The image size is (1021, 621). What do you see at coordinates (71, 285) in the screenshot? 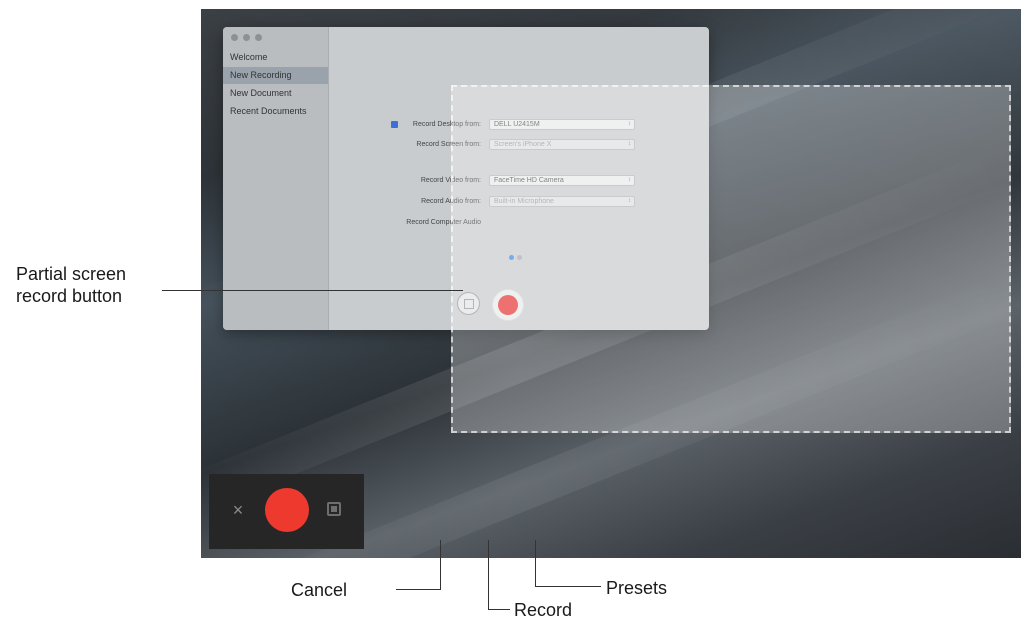
I see `callout-partial-screen: Partial screen record button` at bounding box center [71, 285].